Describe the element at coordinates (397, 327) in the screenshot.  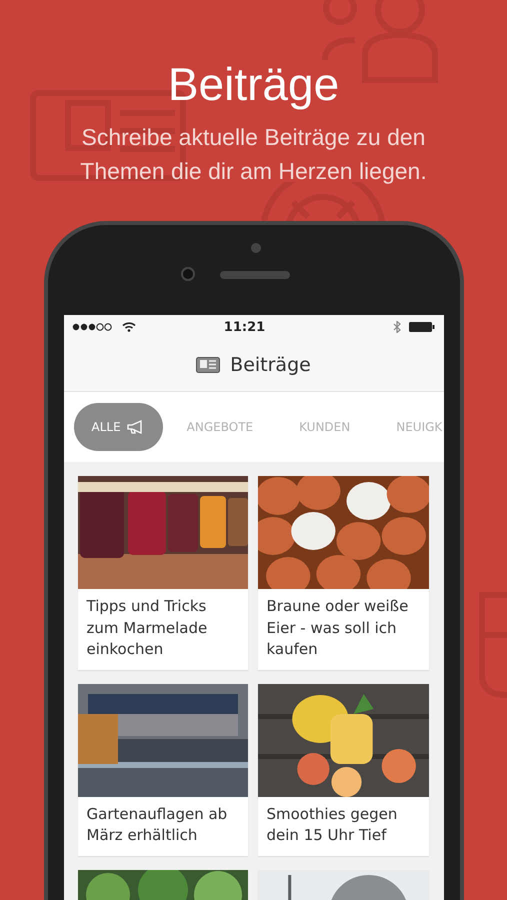
I see `bluetooth-icon` at that location.